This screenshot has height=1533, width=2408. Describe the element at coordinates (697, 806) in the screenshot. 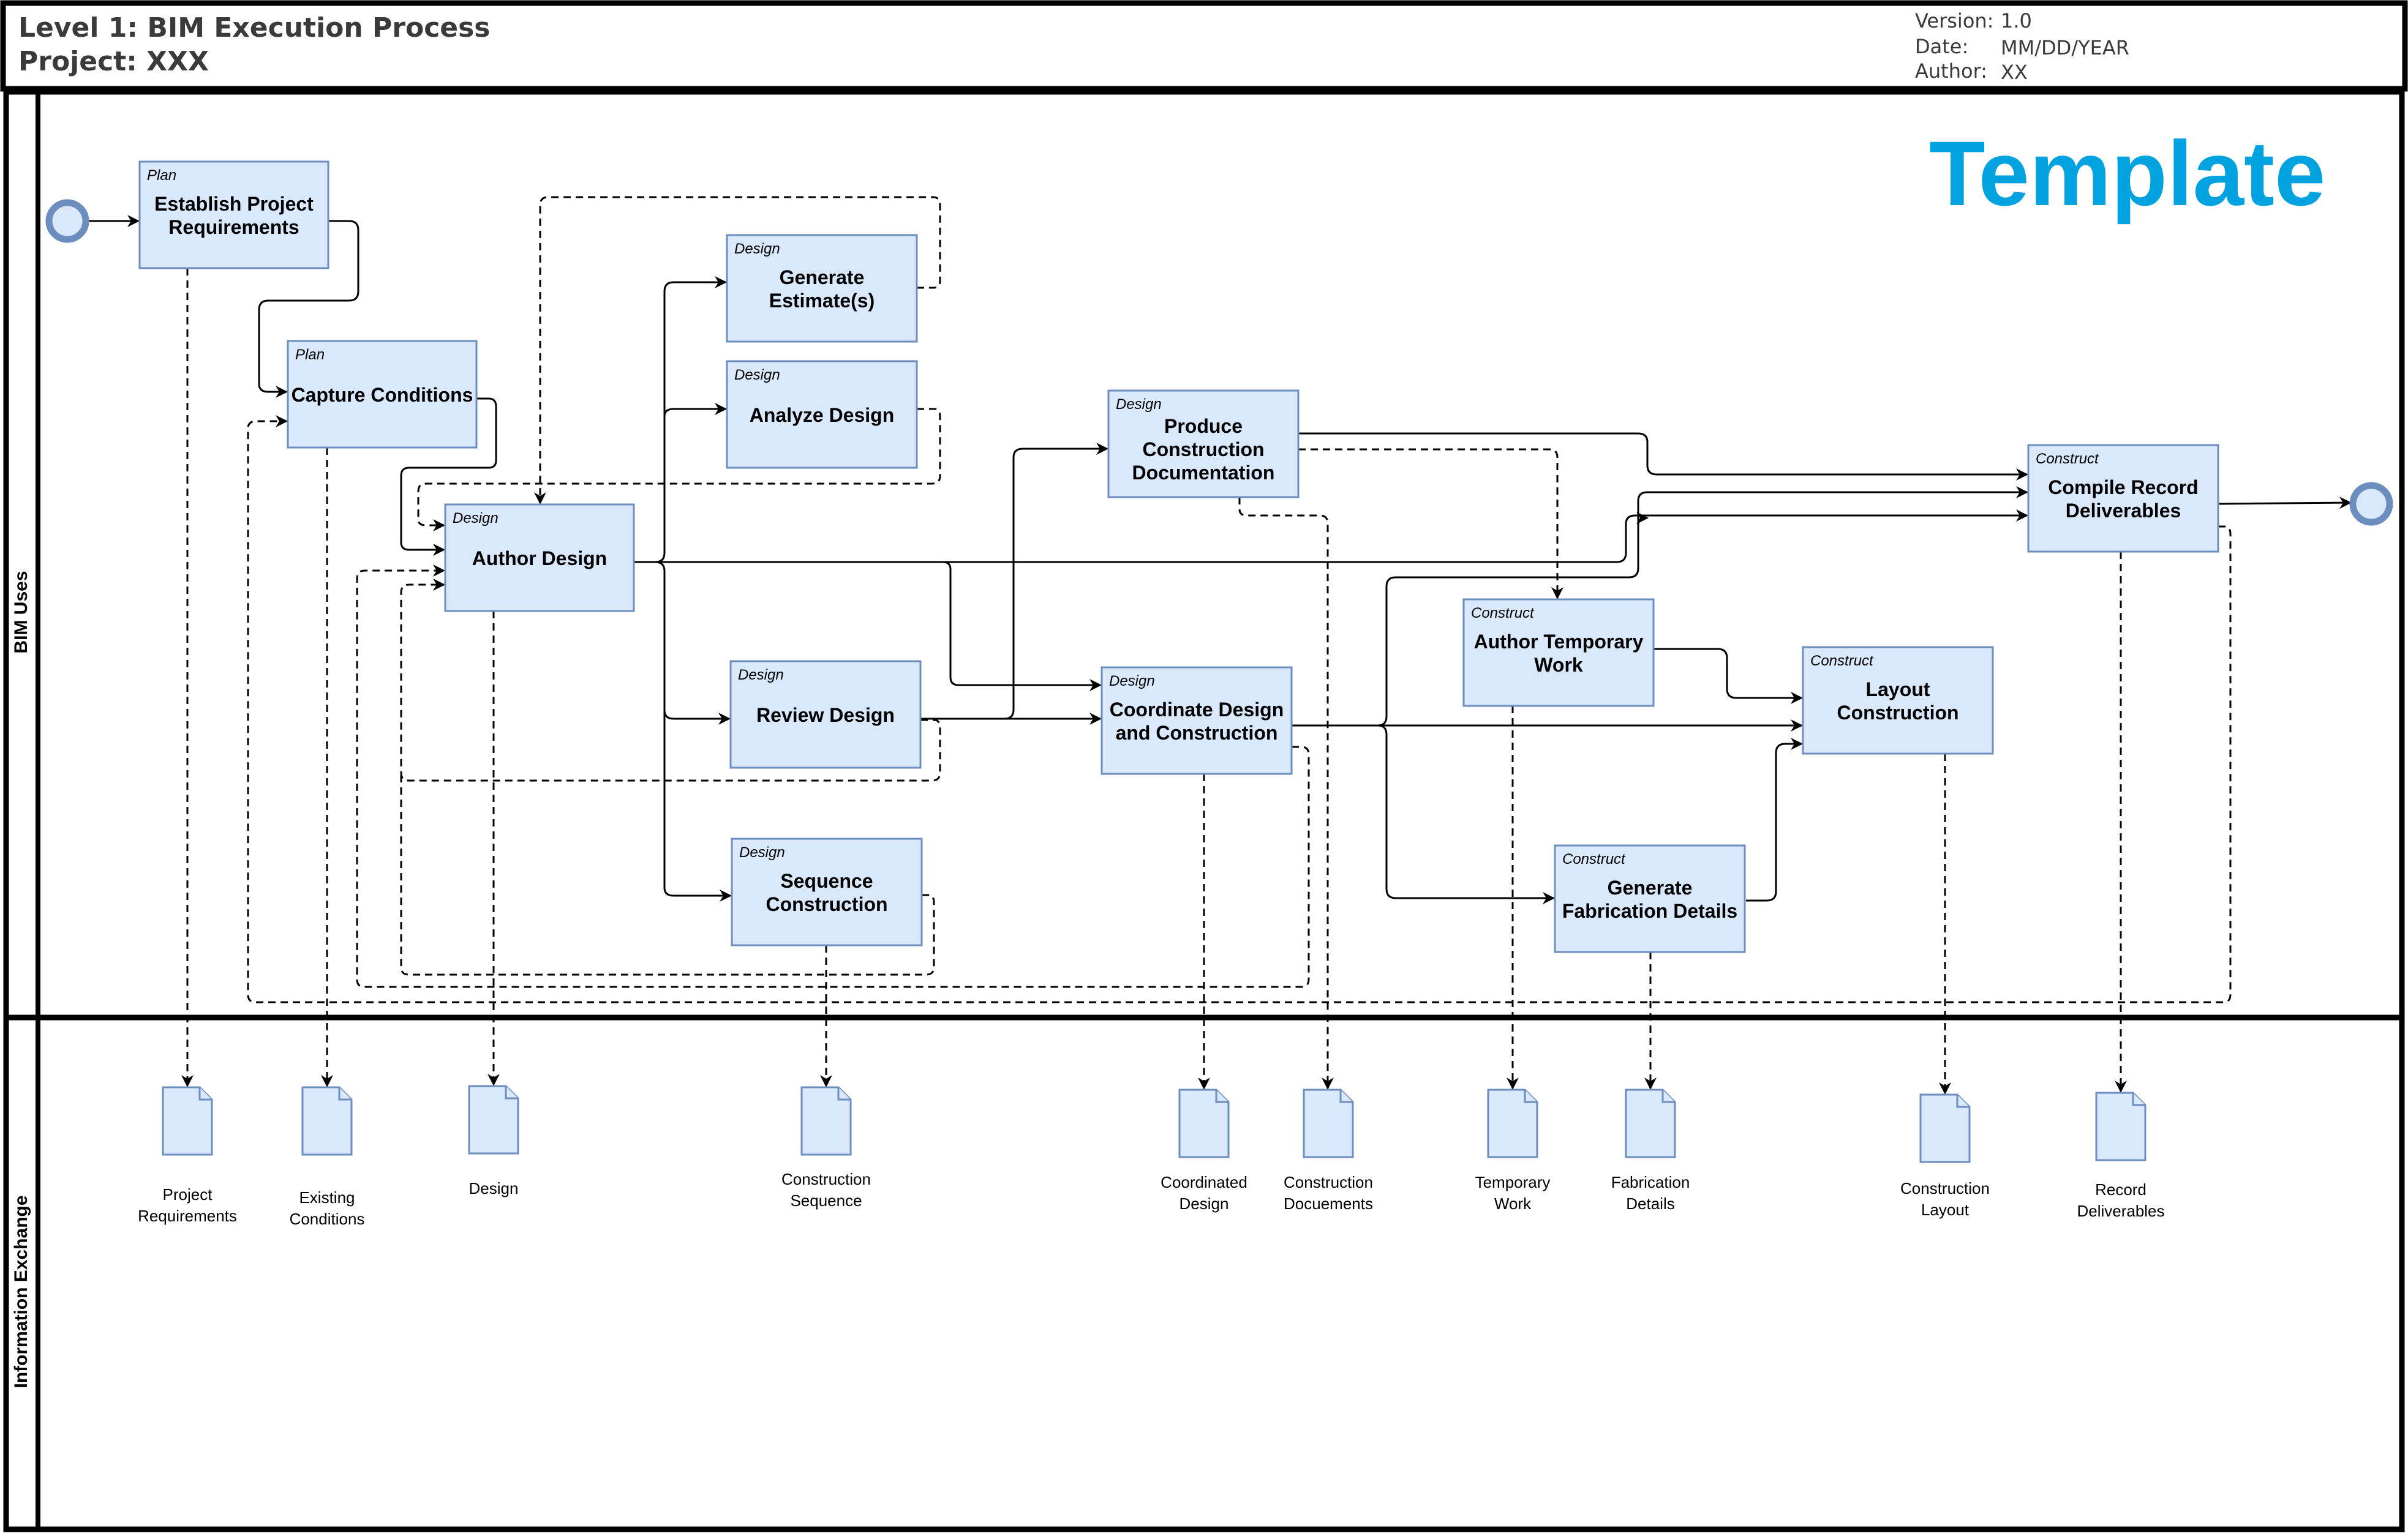

I see `flow-author-to-sequence` at that location.